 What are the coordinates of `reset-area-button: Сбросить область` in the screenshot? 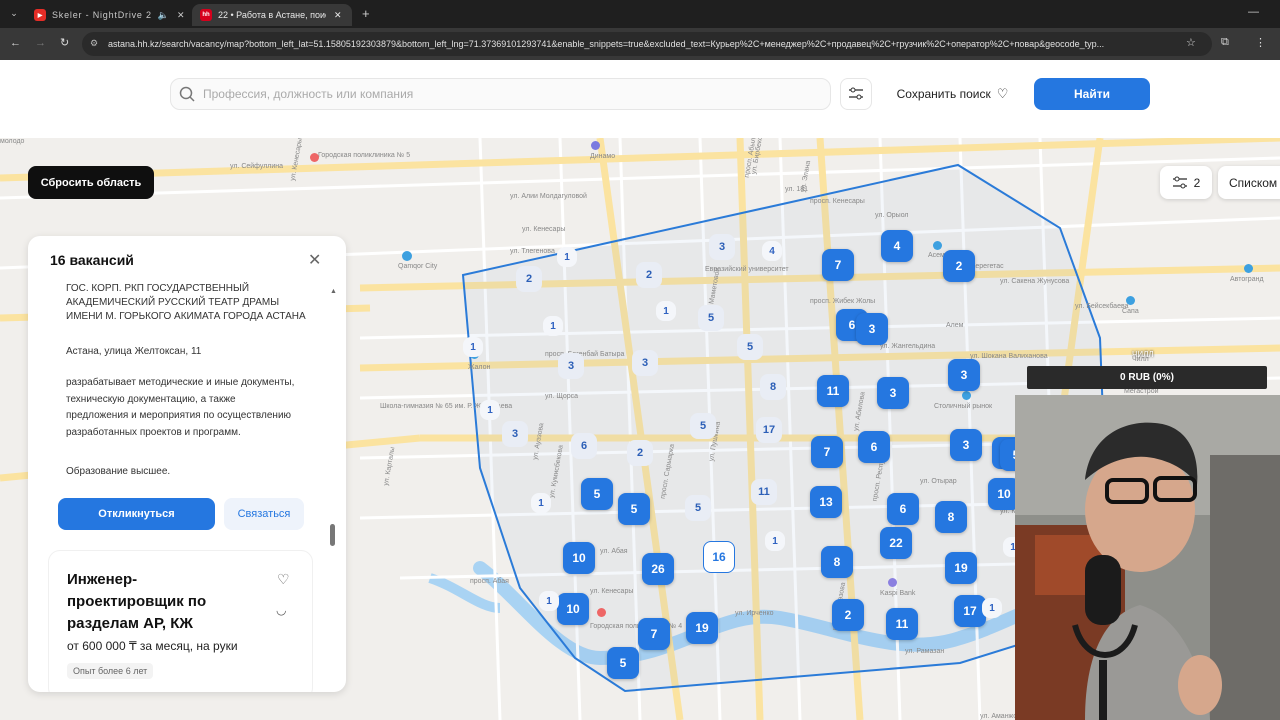 It's located at (91, 182).